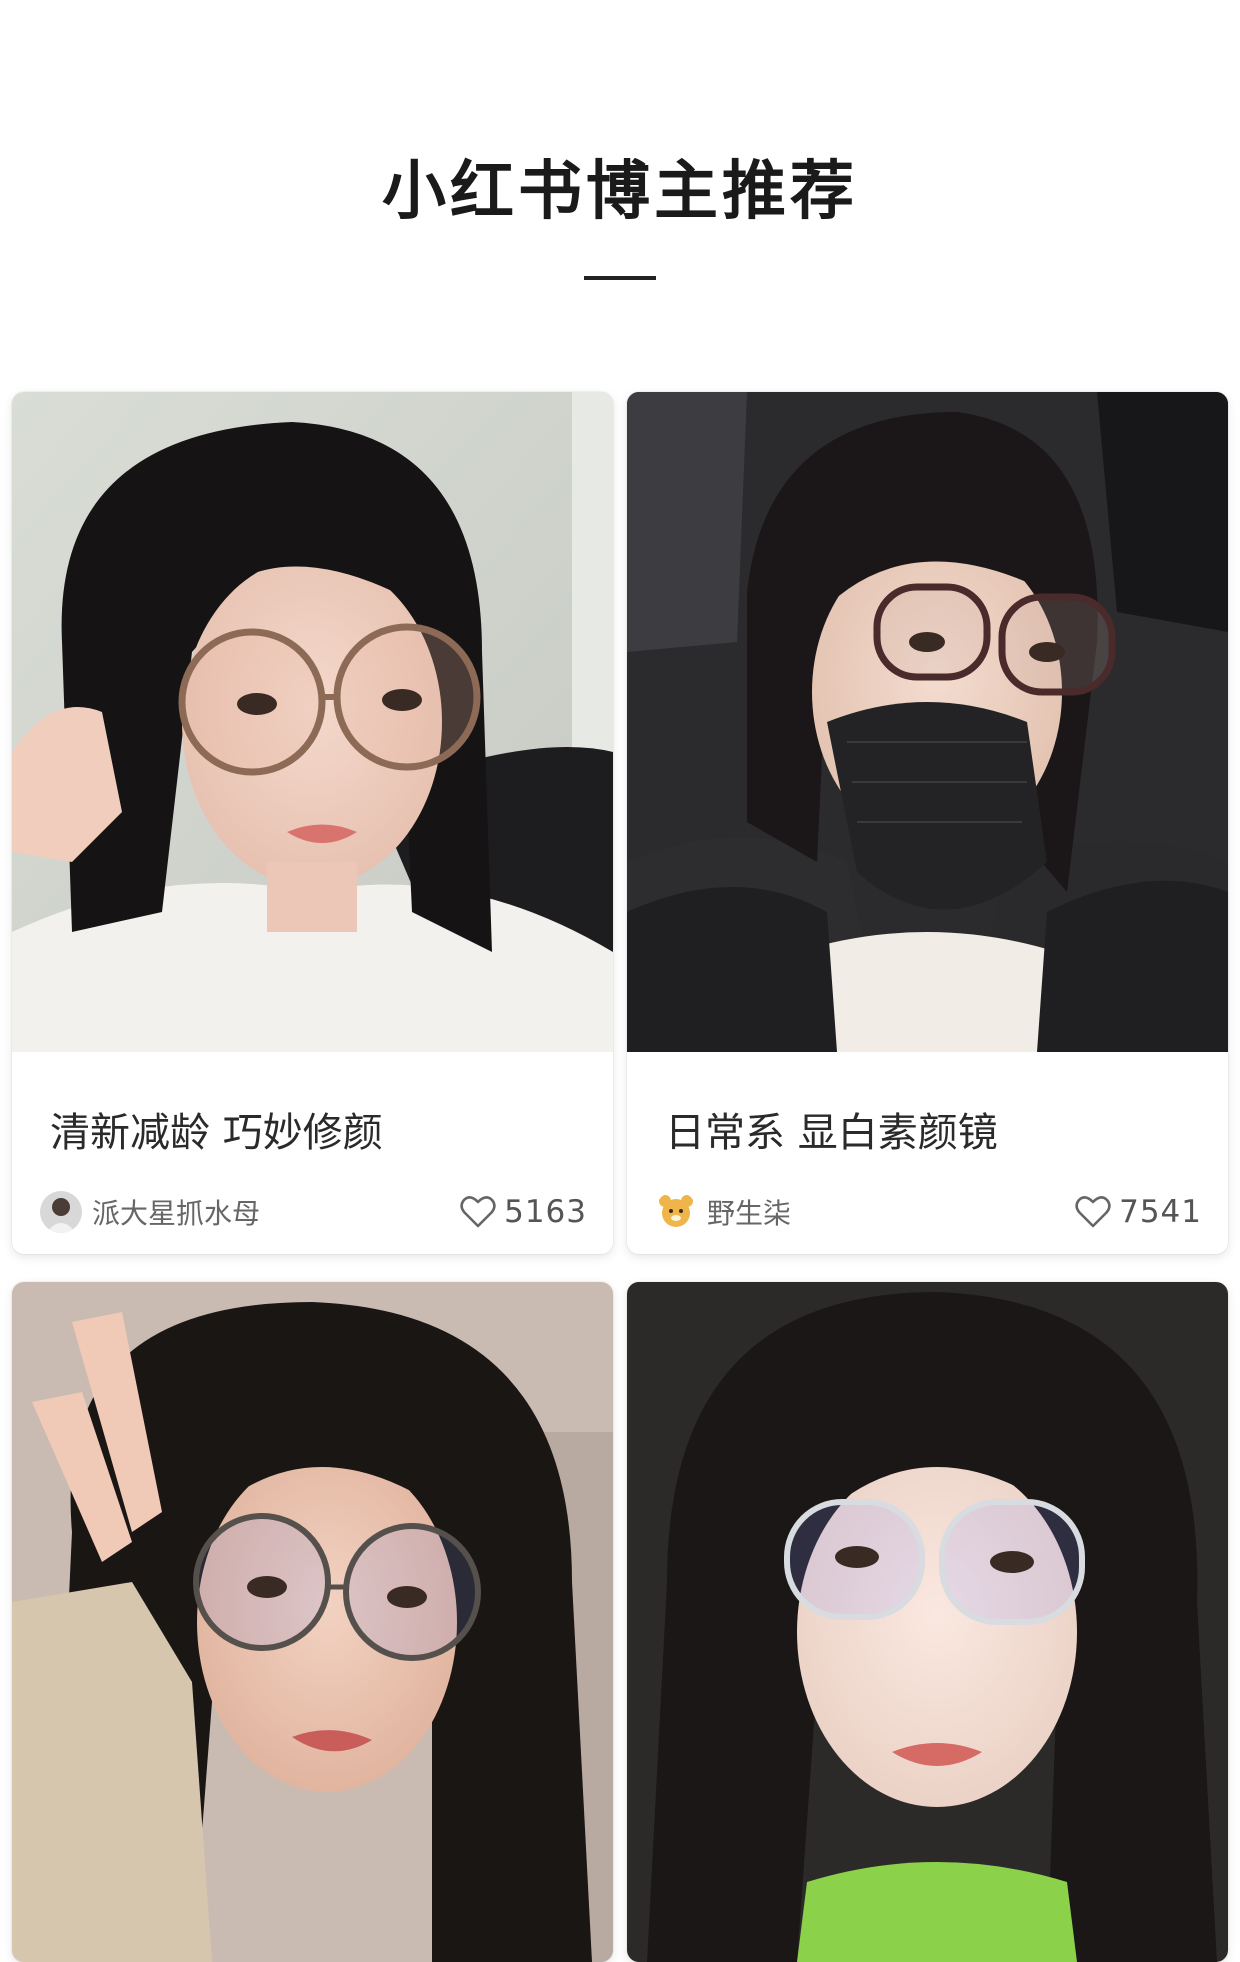  I want to click on author-name: 野生柒, so click(749, 1212).